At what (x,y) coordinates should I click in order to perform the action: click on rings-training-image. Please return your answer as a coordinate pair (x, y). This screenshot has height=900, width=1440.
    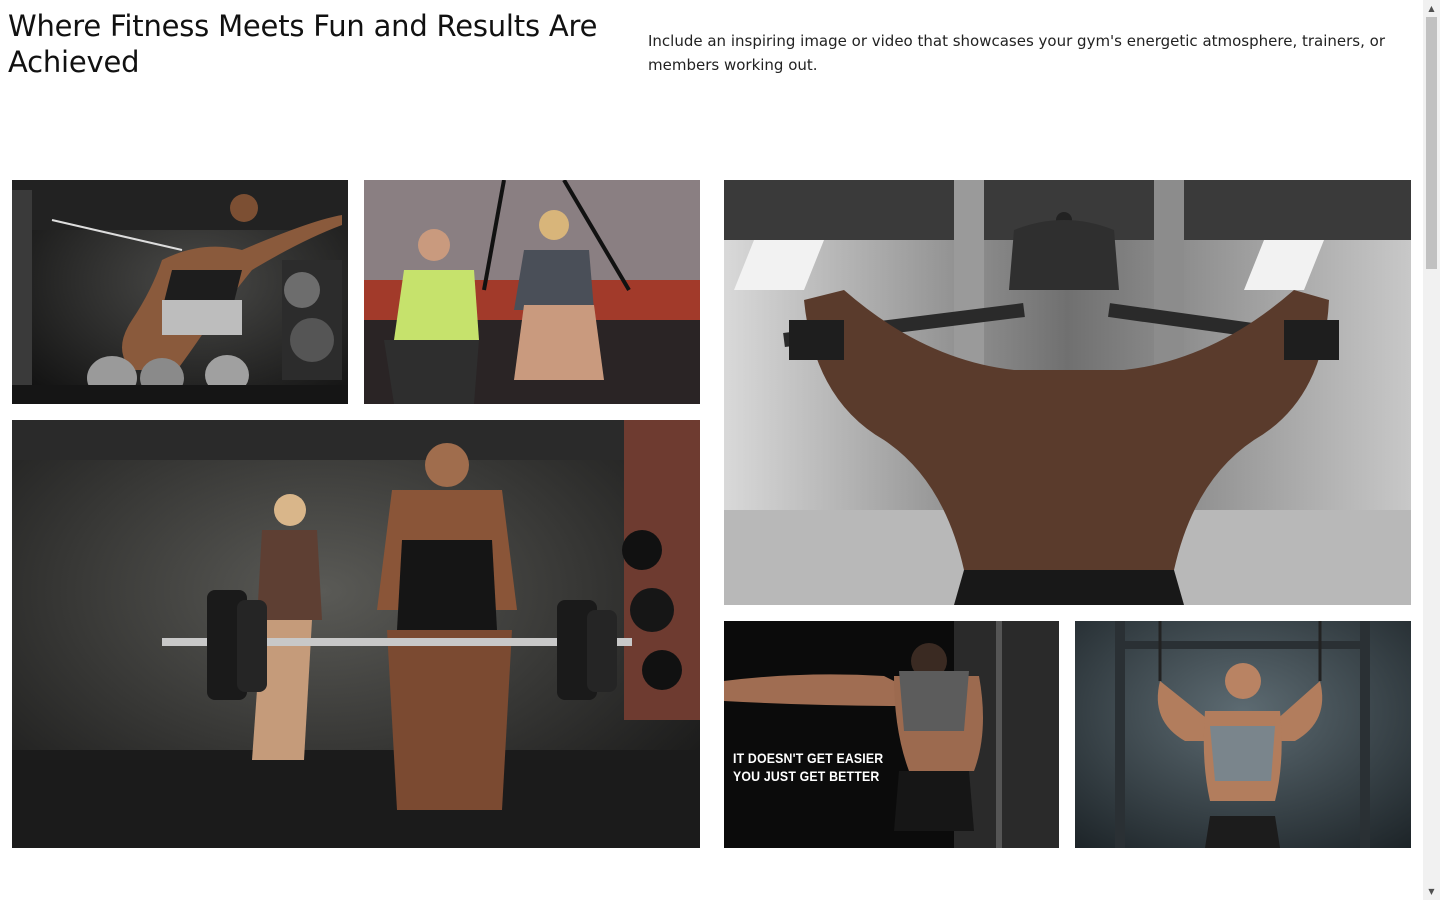
    Looking at the image, I should click on (1243, 734).